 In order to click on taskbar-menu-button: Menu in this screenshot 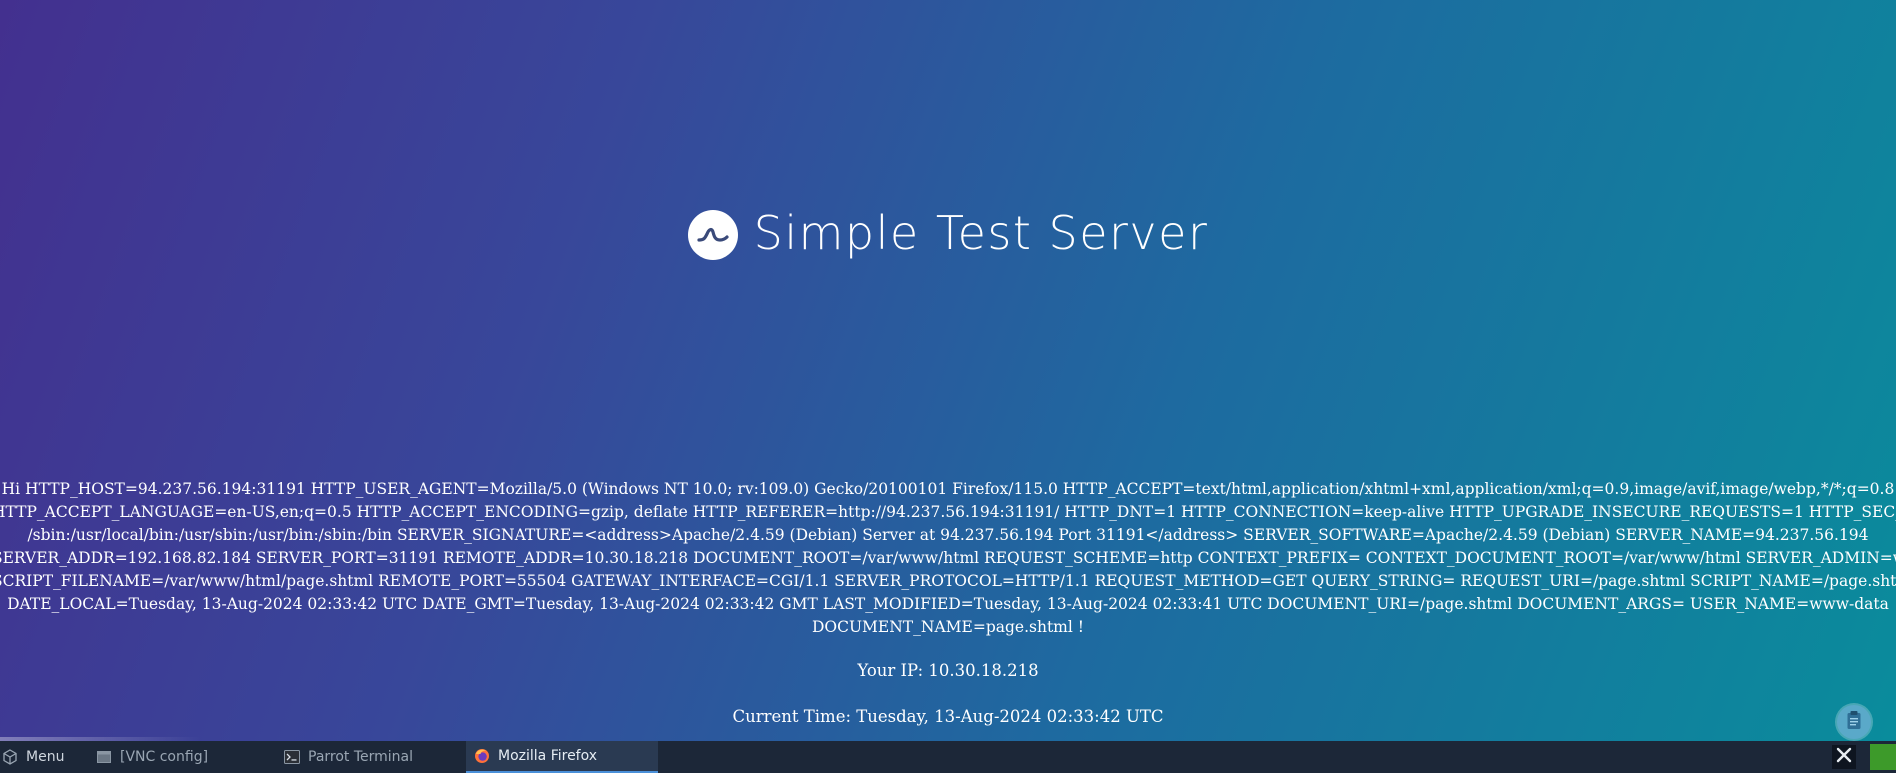, I will do `click(44, 757)`.